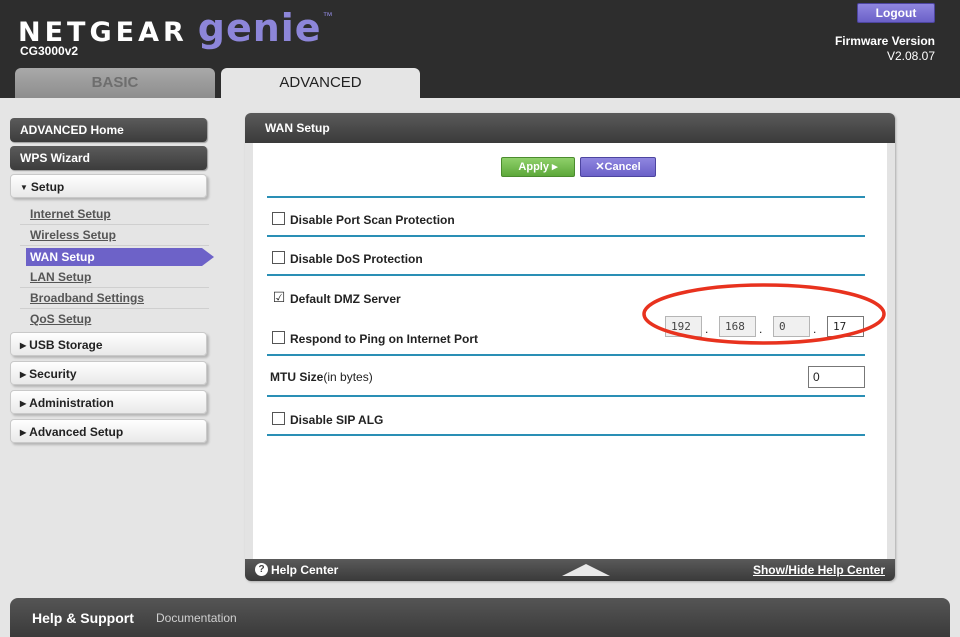  I want to click on help-center-label: Help Center, so click(305, 570).